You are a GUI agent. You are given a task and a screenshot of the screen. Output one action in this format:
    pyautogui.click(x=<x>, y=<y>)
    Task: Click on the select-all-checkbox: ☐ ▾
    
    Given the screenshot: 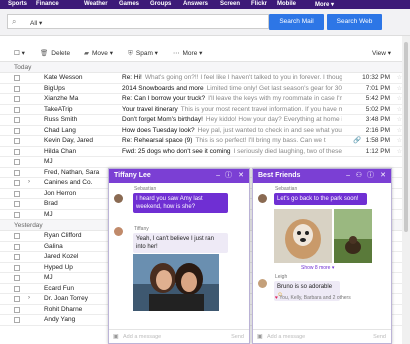 What is the action you would take?
    pyautogui.click(x=19, y=53)
    